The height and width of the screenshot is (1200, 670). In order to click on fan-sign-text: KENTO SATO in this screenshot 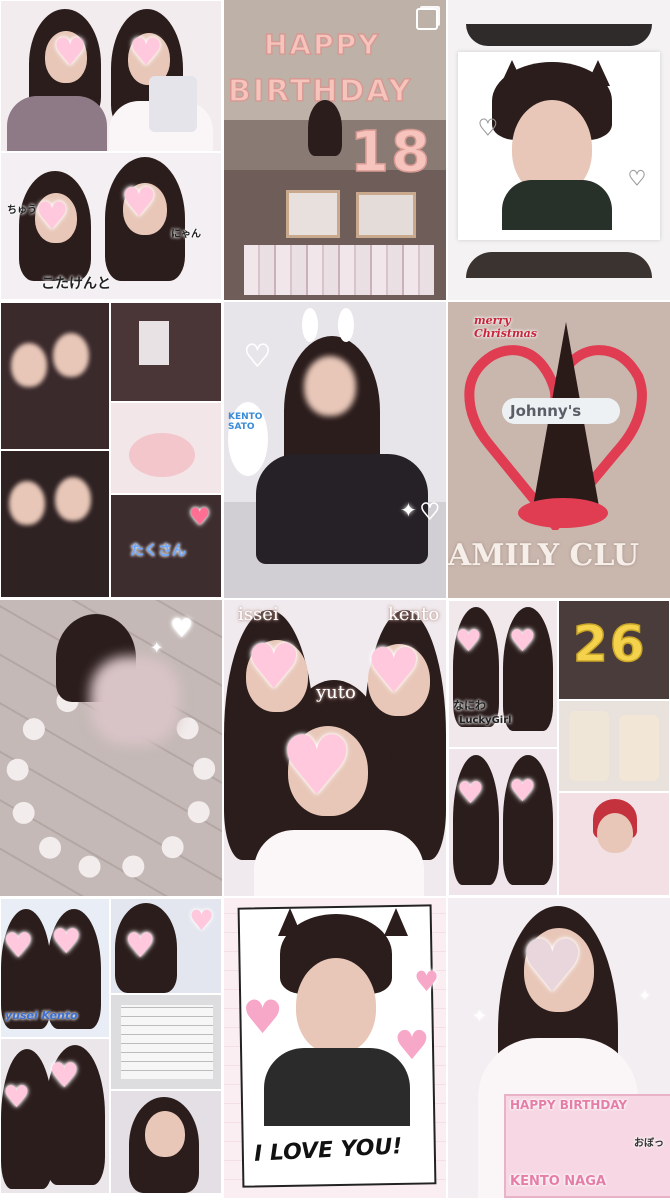, I will do `click(245, 422)`.